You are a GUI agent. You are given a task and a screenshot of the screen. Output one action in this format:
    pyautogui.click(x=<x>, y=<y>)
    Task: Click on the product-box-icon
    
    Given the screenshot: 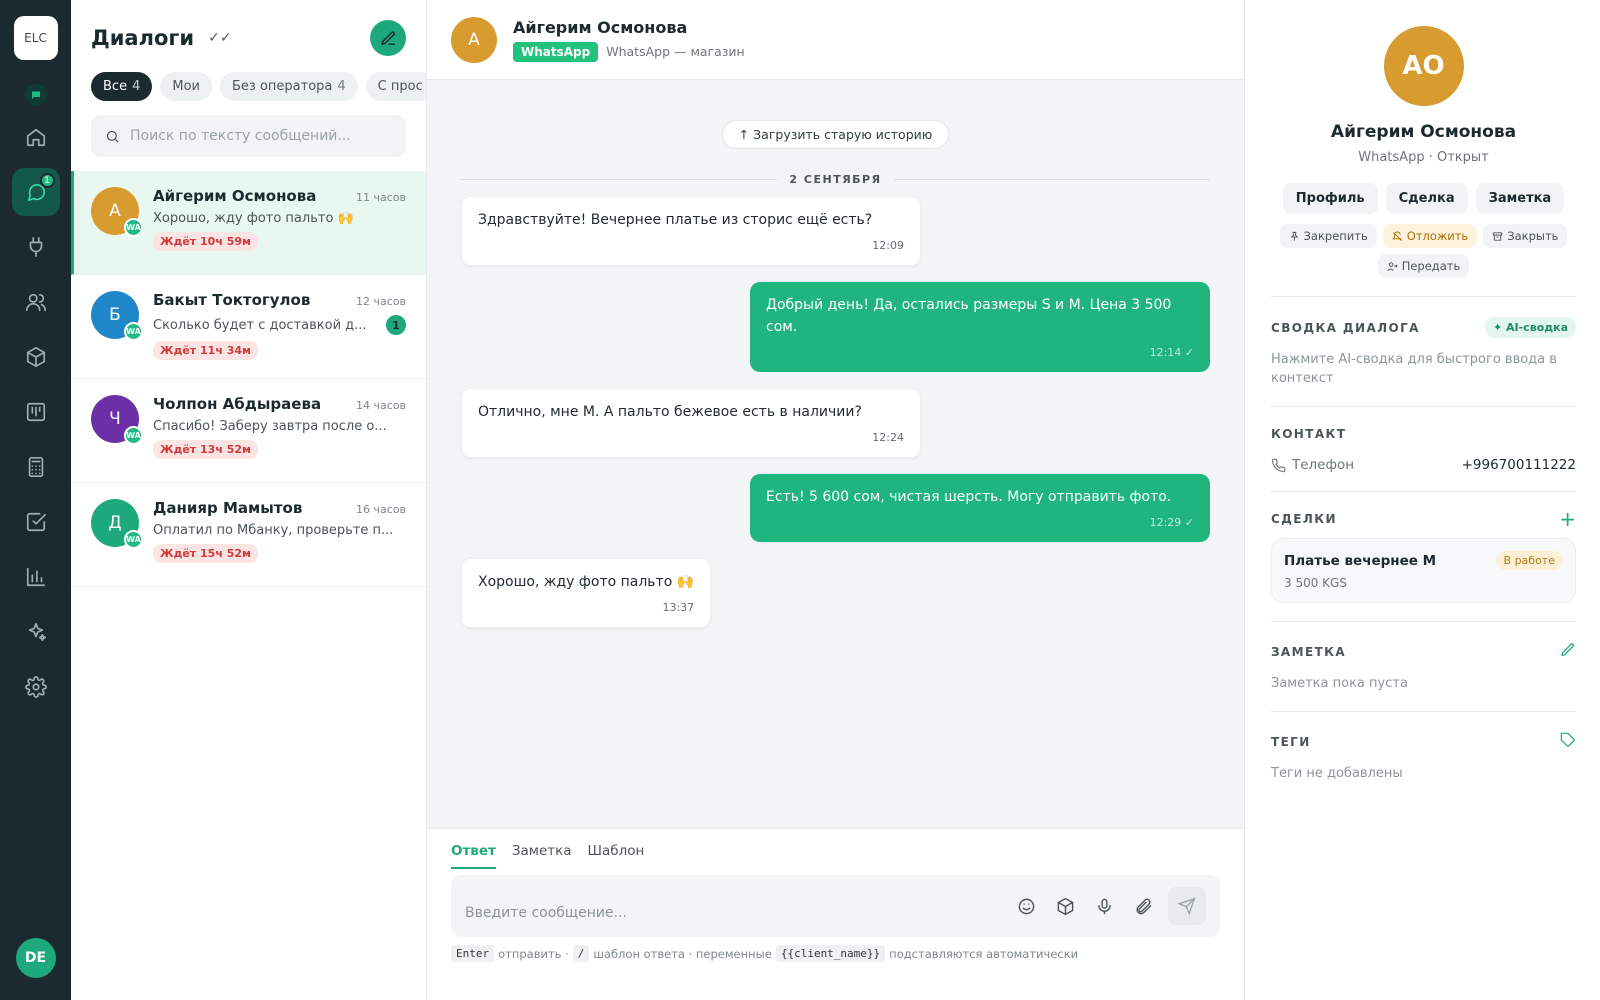 What is the action you would take?
    pyautogui.click(x=1065, y=906)
    